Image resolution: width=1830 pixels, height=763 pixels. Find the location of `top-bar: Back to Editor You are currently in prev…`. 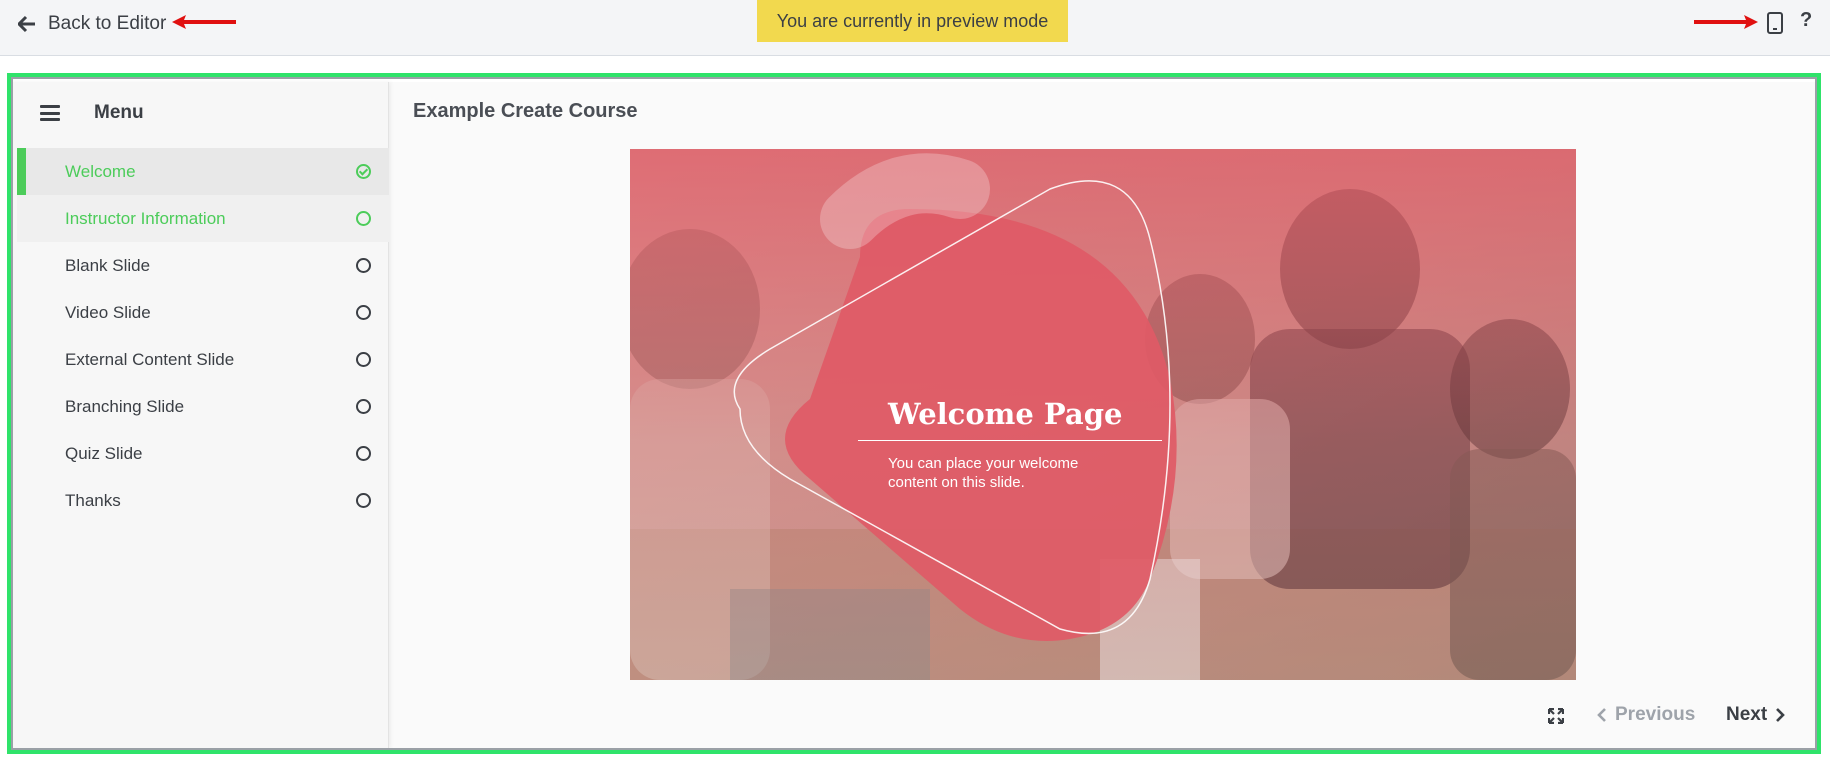

top-bar: Back to Editor You are currently in prev… is located at coordinates (915, 28).